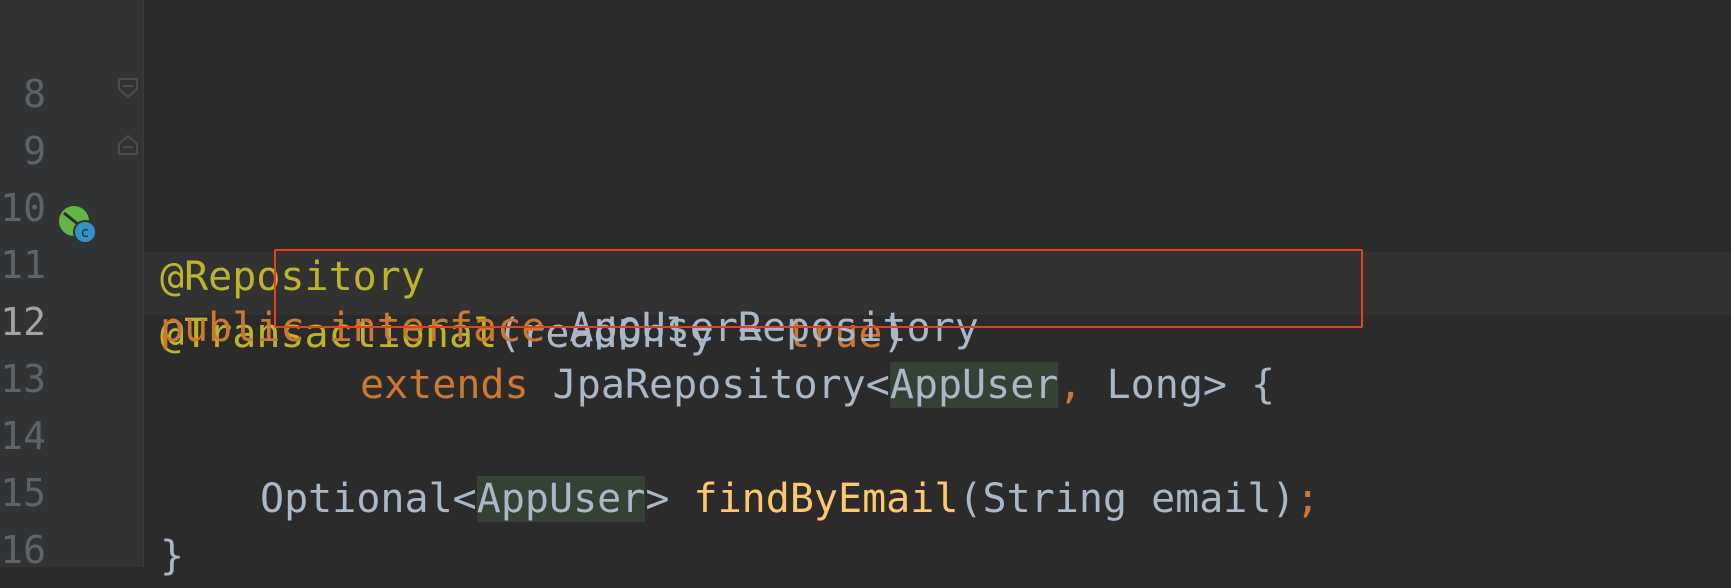 This screenshot has width=1731, height=588. What do you see at coordinates (128, 145) in the screenshot?
I see `fold-end-icon` at bounding box center [128, 145].